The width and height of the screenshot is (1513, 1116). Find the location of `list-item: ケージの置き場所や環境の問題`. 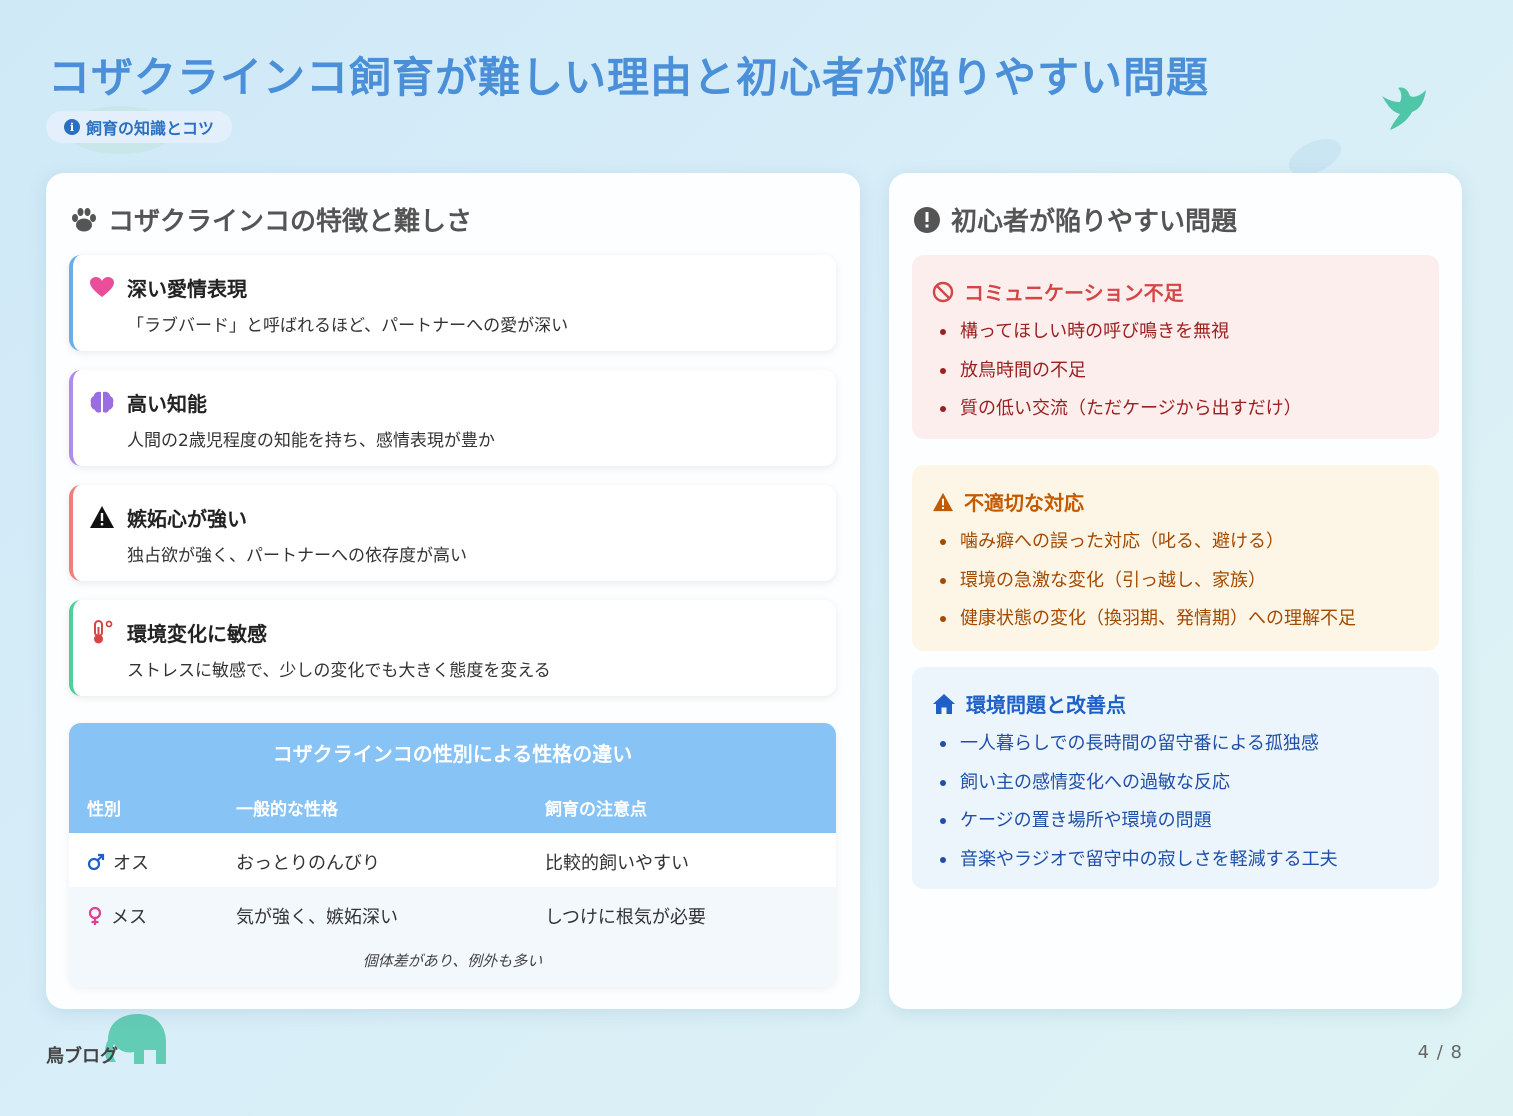

list-item: ケージの置き場所や環境の問題 is located at coordinates (1139, 825).